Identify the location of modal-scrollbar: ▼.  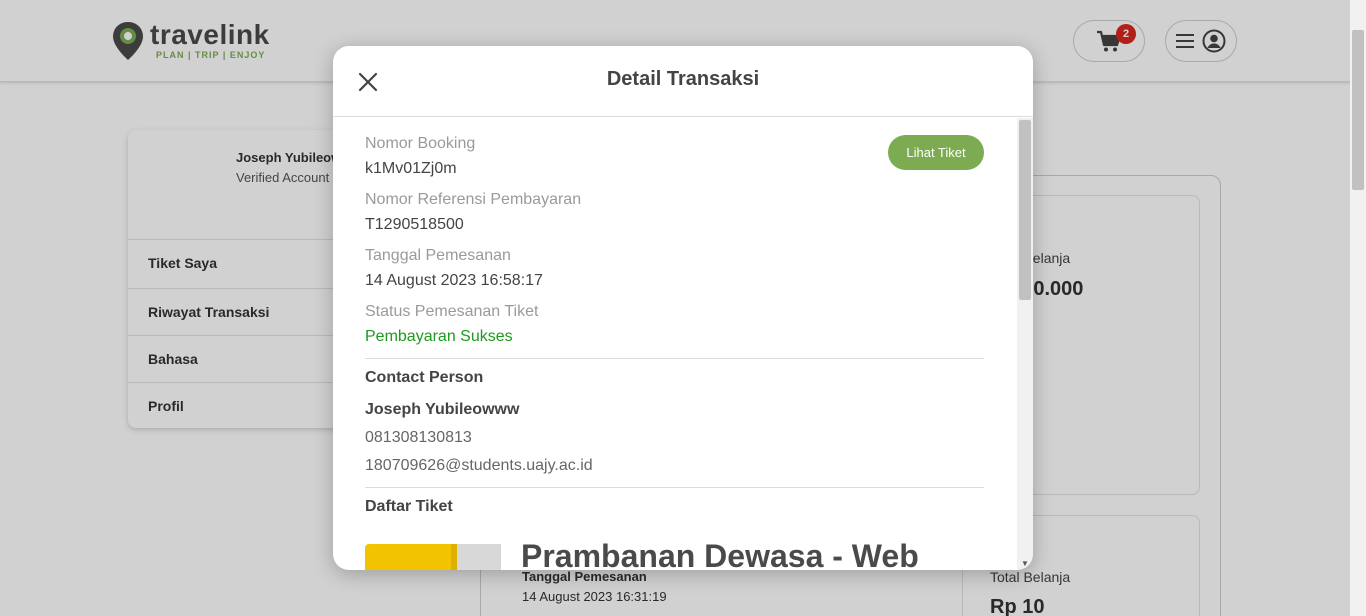
(1025, 344).